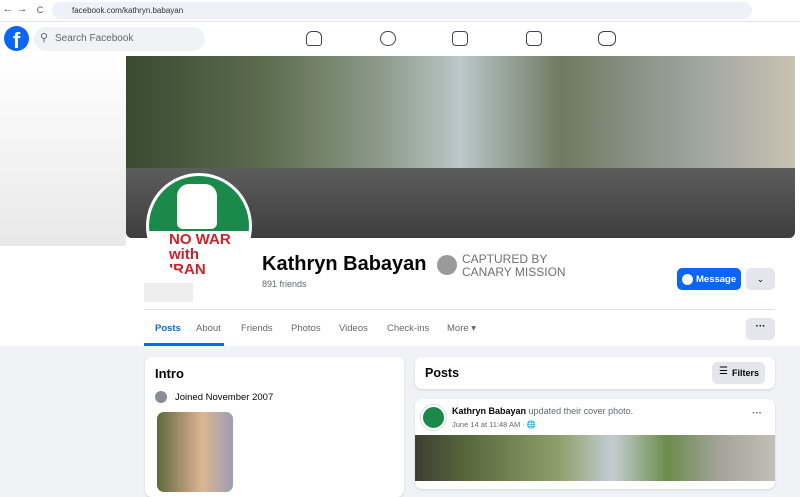 The image size is (800, 497). What do you see at coordinates (760, 279) in the screenshot?
I see `profile-dropdown-button: ⌄` at bounding box center [760, 279].